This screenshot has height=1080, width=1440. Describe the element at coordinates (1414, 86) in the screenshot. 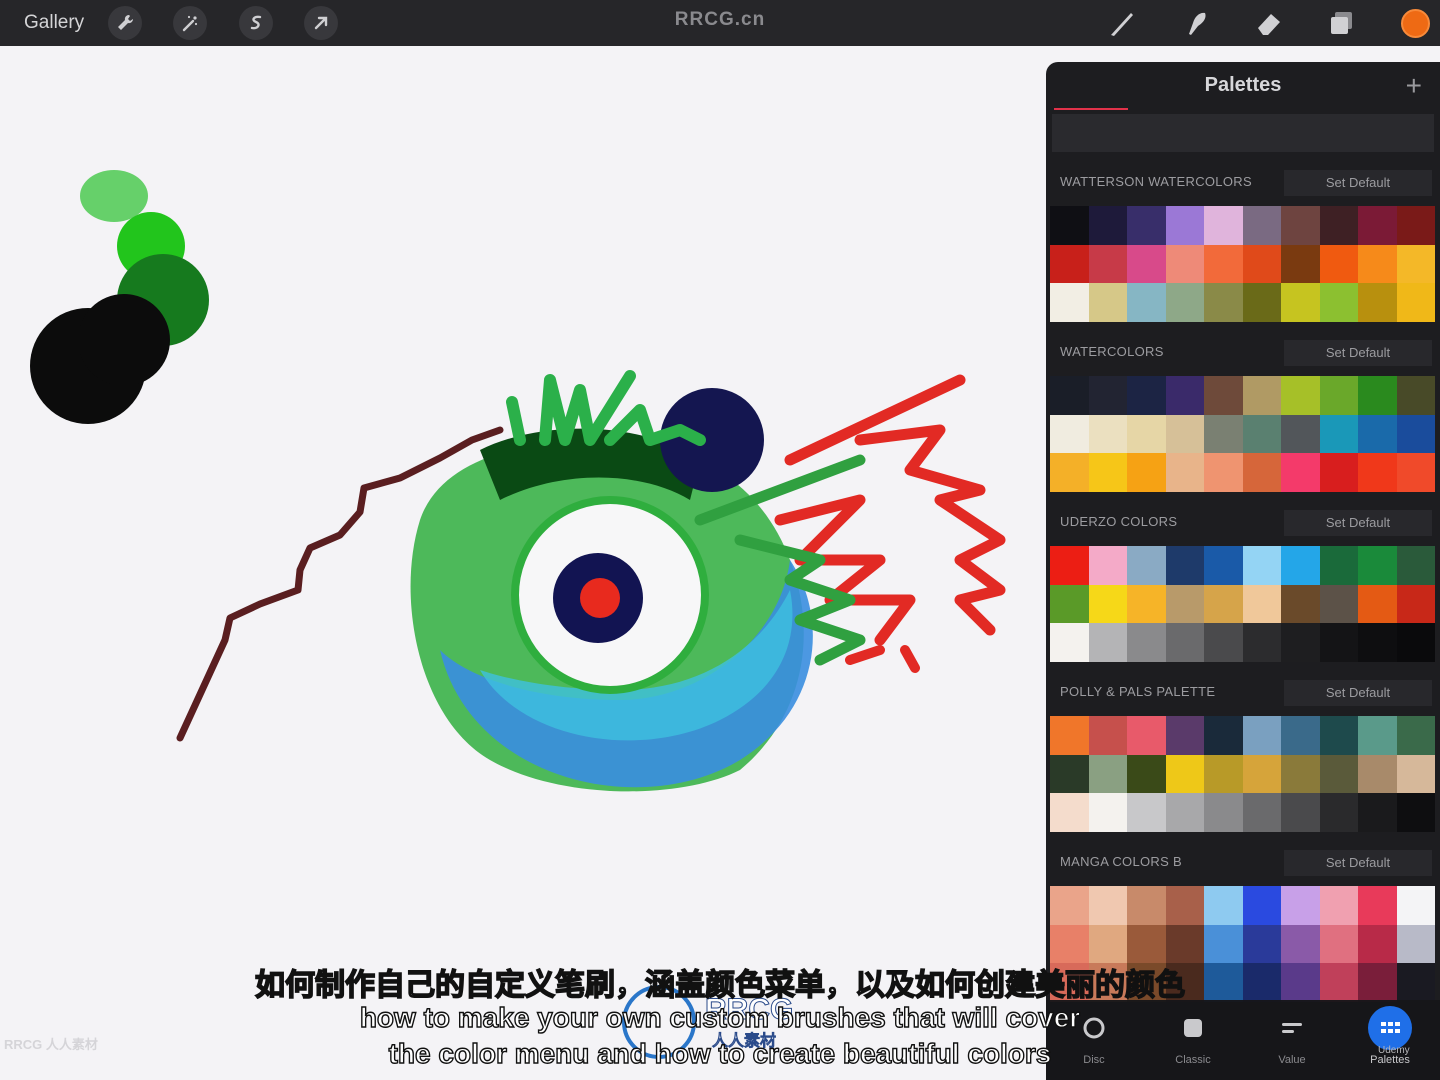

I see `add-palette-button: +` at that location.